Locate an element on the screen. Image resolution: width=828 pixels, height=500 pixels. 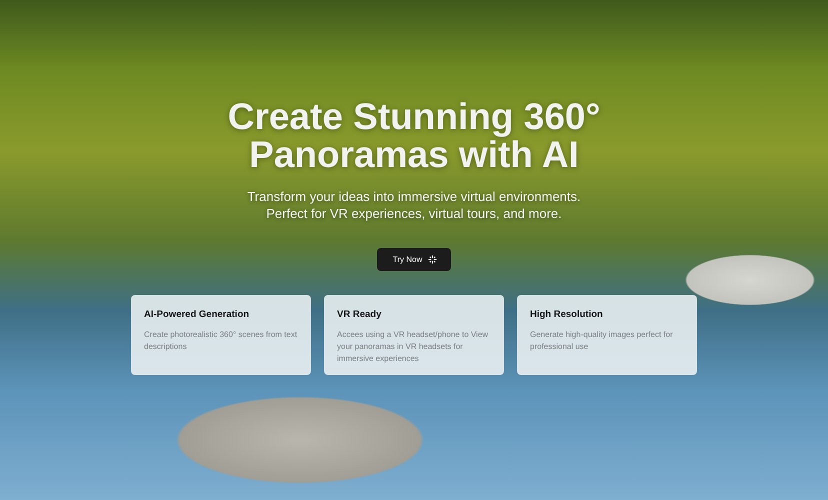
feature-title: AI-Powered Generation is located at coordinates (197, 314).